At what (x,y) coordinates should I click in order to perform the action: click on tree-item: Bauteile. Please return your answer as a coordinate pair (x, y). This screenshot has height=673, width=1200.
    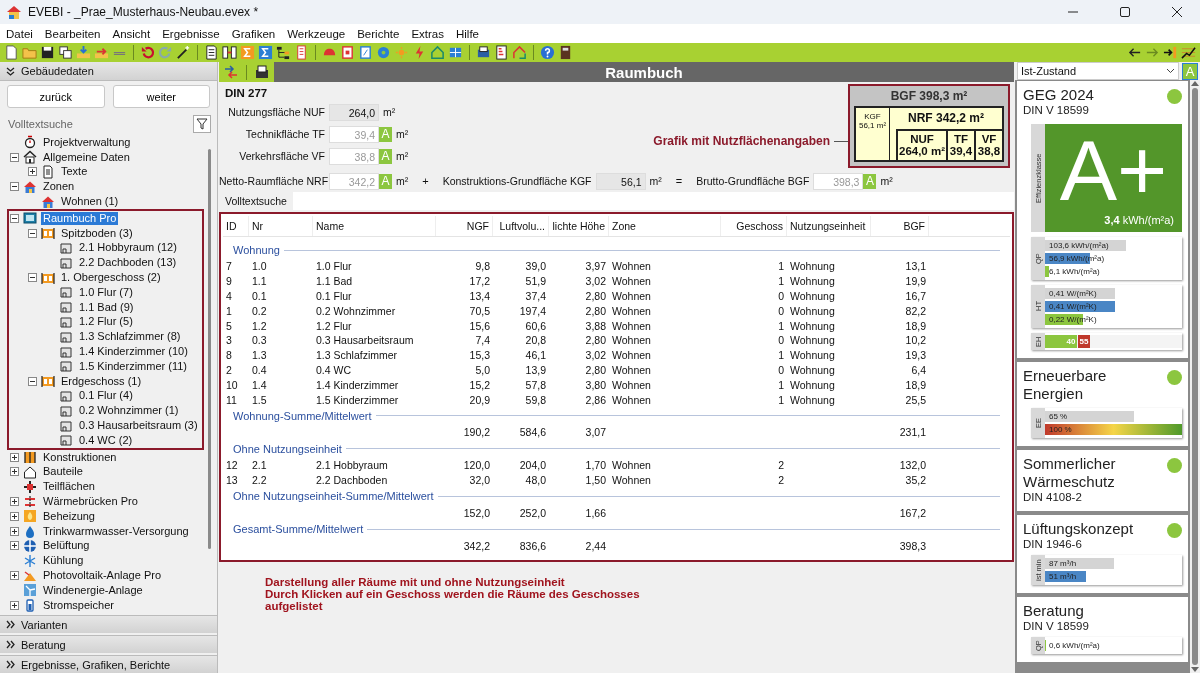
    Looking at the image, I should click on (63, 472).